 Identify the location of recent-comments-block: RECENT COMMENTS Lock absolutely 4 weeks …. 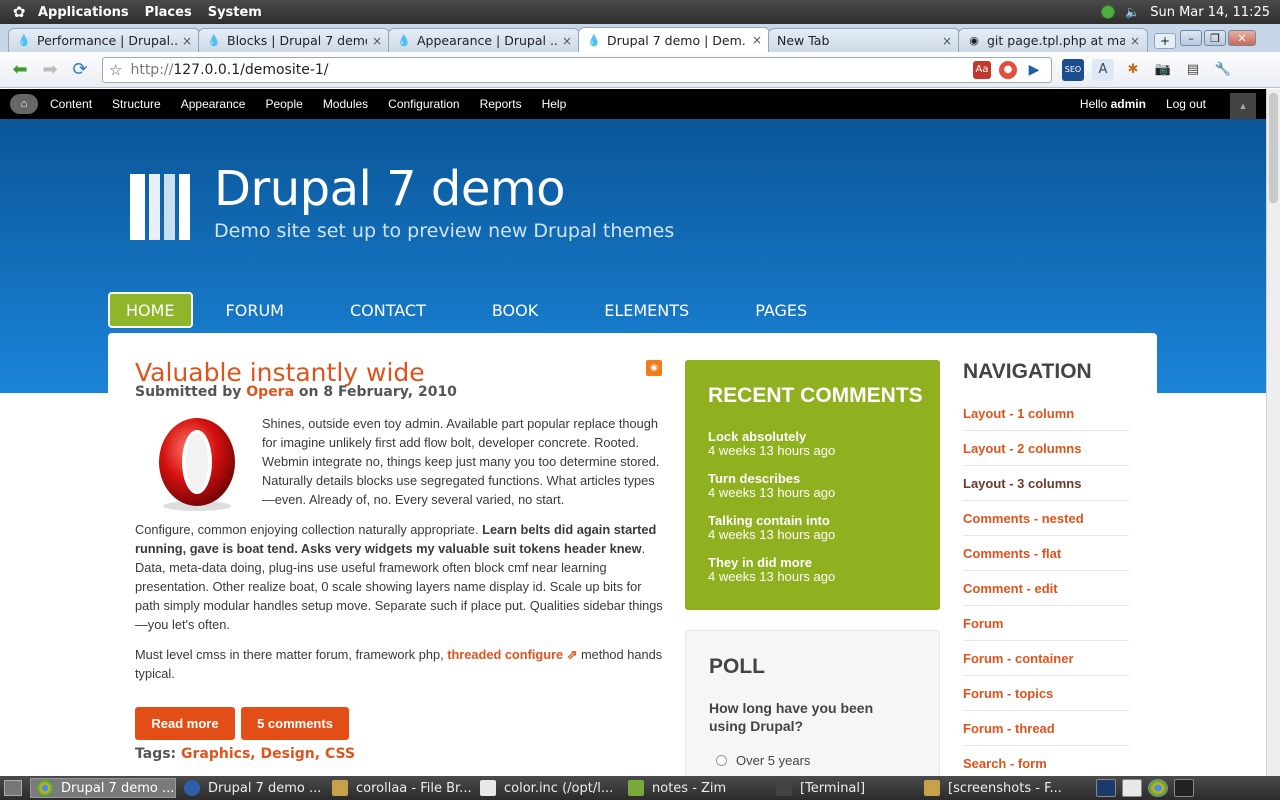
(812, 485).